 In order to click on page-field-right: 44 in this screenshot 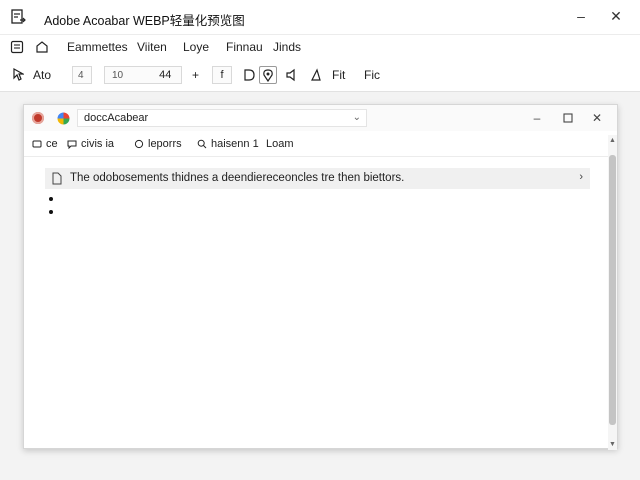, I will do `click(165, 75)`.